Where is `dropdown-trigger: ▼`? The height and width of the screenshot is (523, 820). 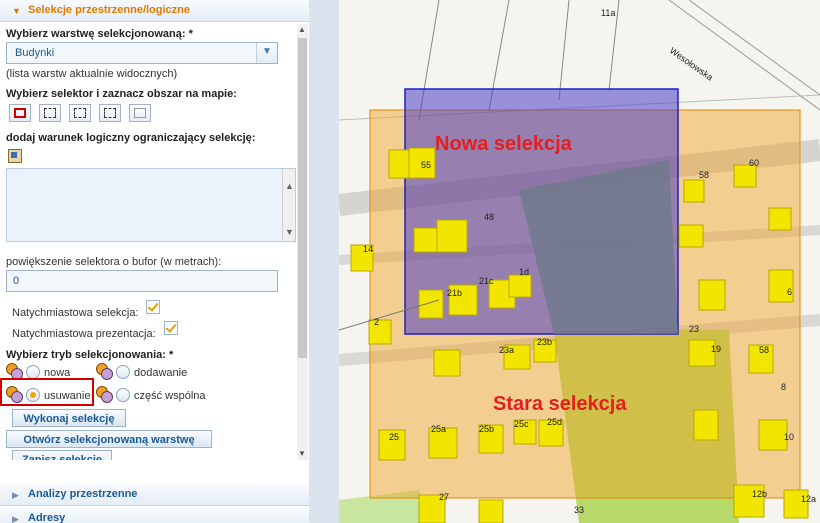 dropdown-trigger: ▼ is located at coordinates (266, 53).